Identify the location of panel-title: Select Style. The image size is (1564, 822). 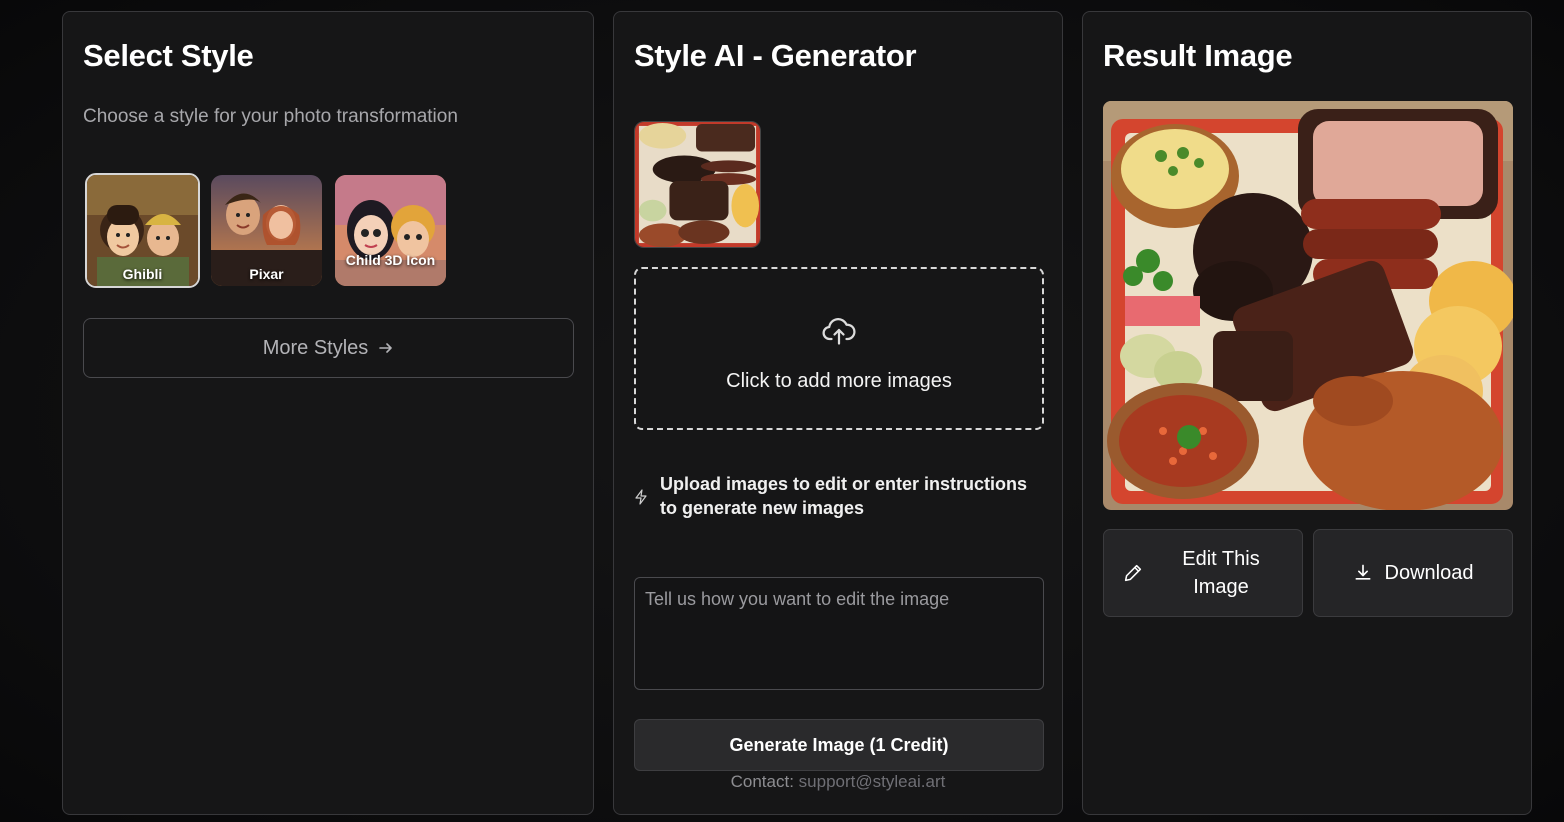
(168, 55).